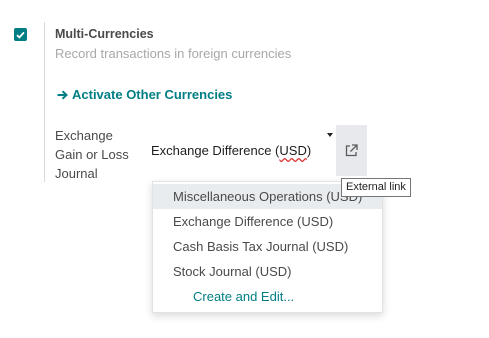 This screenshot has height=338, width=489. Describe the element at coordinates (152, 94) in the screenshot. I see `activate-currencies-label: Activate Other Currencies` at that location.